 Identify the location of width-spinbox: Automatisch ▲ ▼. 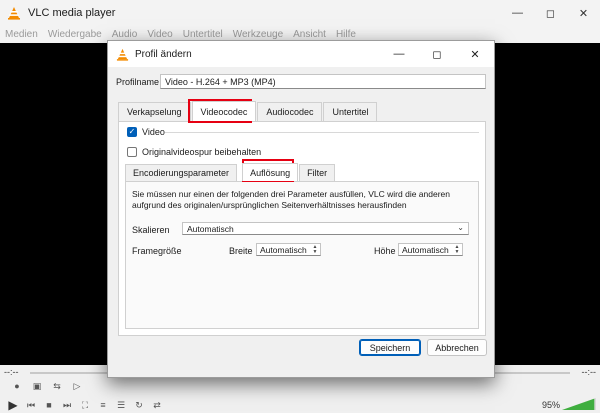
(288, 249).